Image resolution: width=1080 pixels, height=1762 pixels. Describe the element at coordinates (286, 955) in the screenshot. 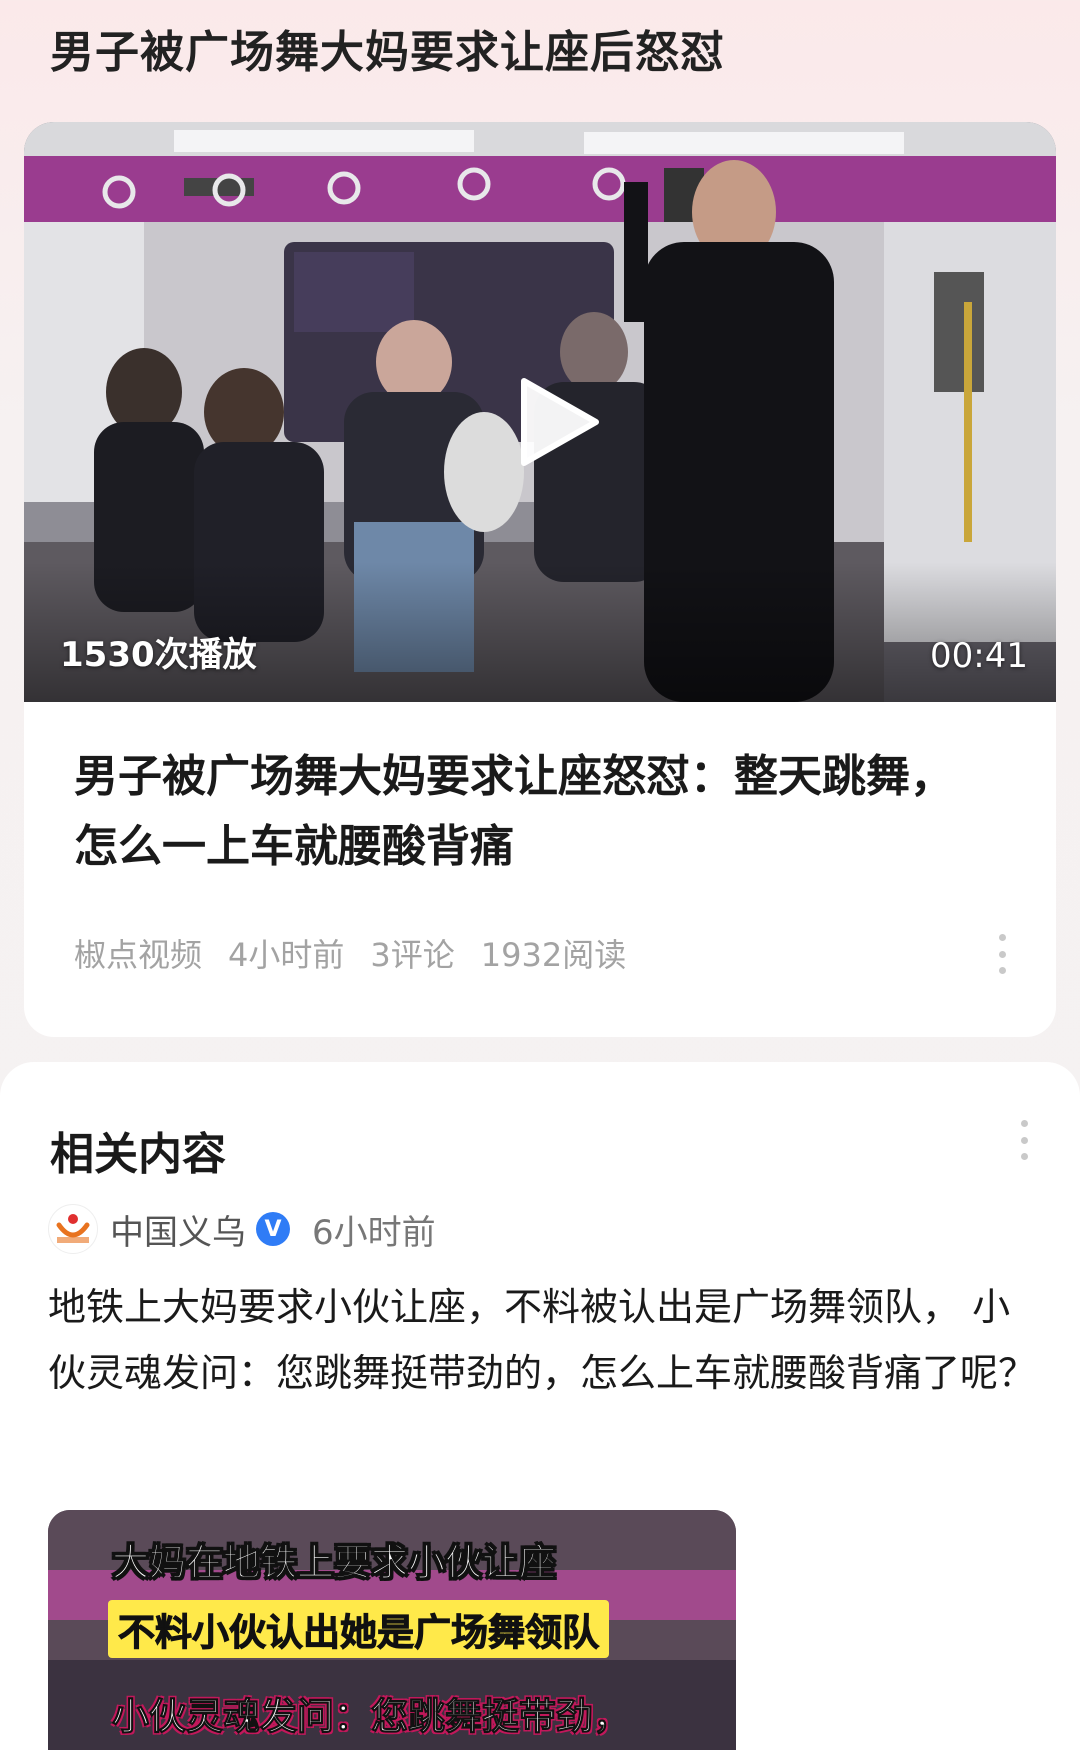

I see `meta-time: 4小时前` at that location.